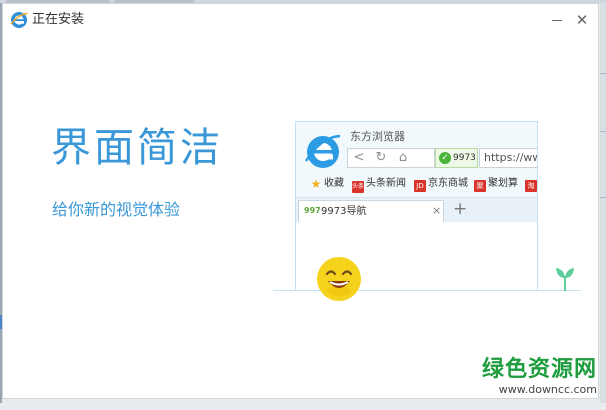 The image size is (606, 410). What do you see at coordinates (381, 157) in the screenshot?
I see `reload-icon: ↻` at bounding box center [381, 157].